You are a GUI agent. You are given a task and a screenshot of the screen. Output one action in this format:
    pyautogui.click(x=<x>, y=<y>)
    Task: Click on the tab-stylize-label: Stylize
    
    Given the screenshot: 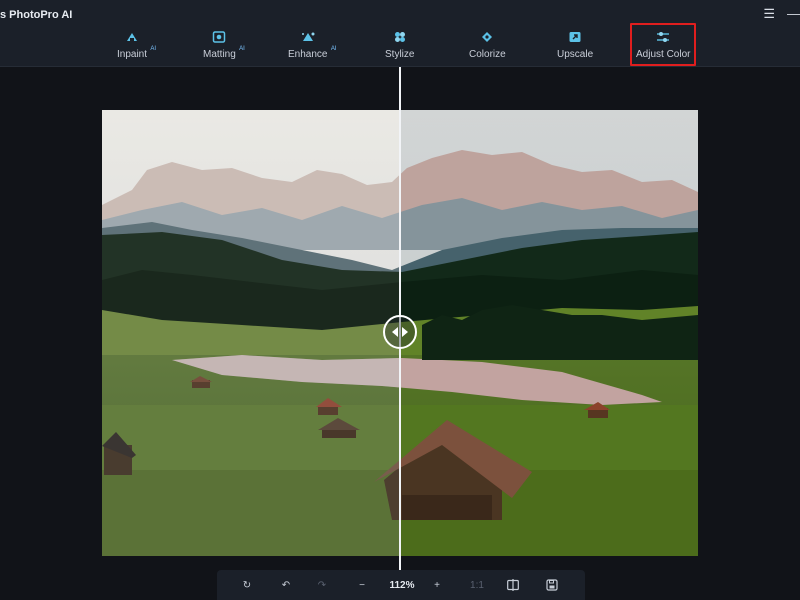 What is the action you would take?
    pyautogui.click(x=400, y=54)
    